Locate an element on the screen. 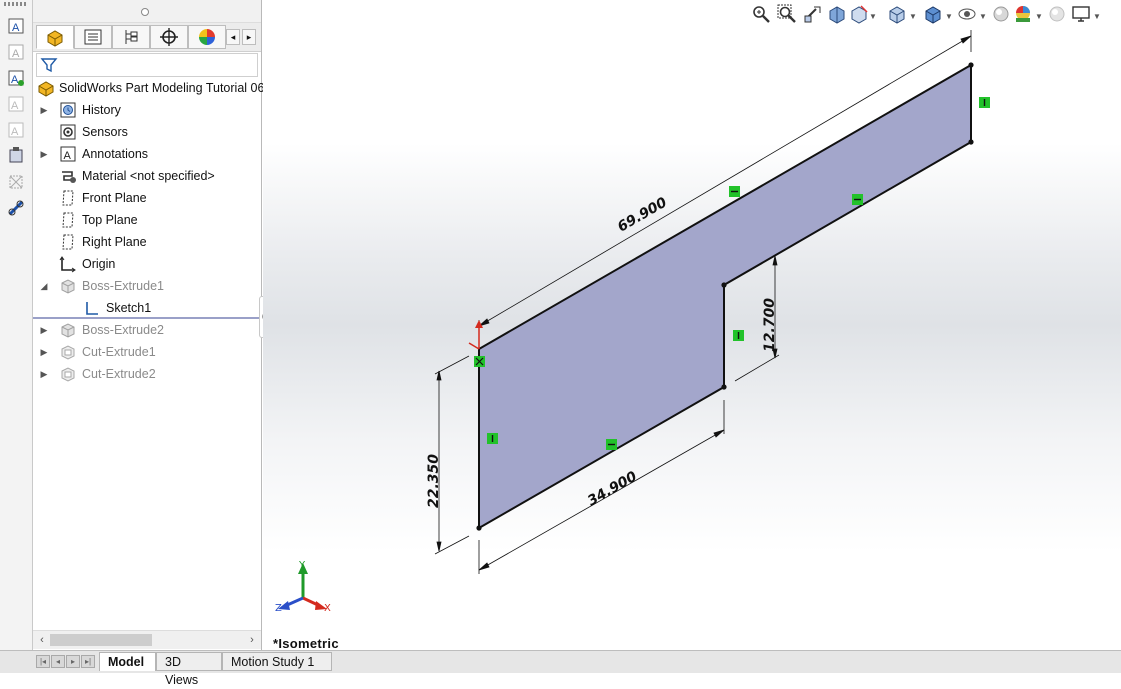 The width and height of the screenshot is (1121, 689). magnetic-line-icon is located at coordinates (16, 208).